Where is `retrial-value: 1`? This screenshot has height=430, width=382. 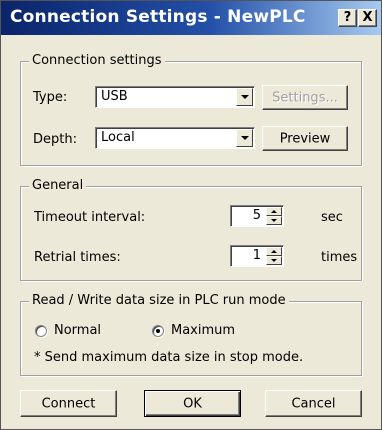
retrial-value: 1 is located at coordinates (256, 255).